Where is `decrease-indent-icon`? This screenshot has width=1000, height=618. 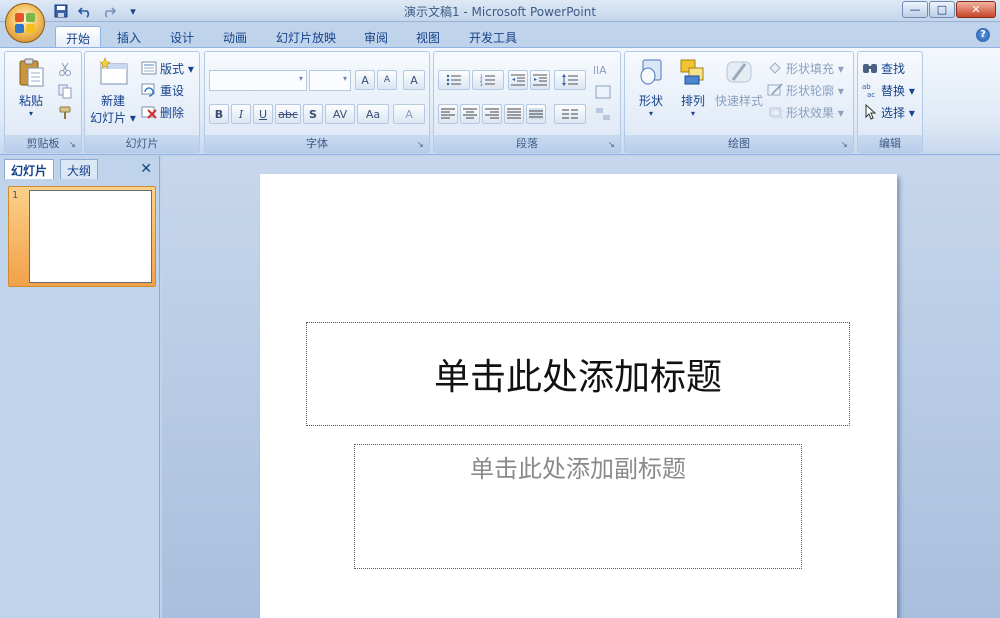 decrease-indent-icon is located at coordinates (518, 80).